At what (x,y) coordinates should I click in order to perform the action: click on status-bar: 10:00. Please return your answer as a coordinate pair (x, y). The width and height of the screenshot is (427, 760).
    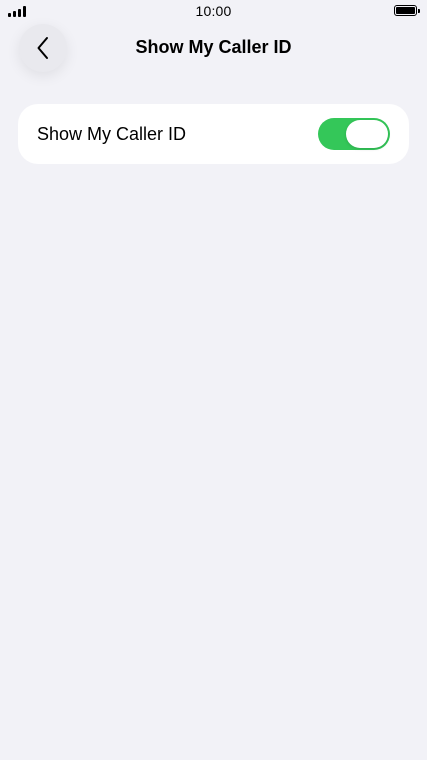
    Looking at the image, I should click on (213, 12).